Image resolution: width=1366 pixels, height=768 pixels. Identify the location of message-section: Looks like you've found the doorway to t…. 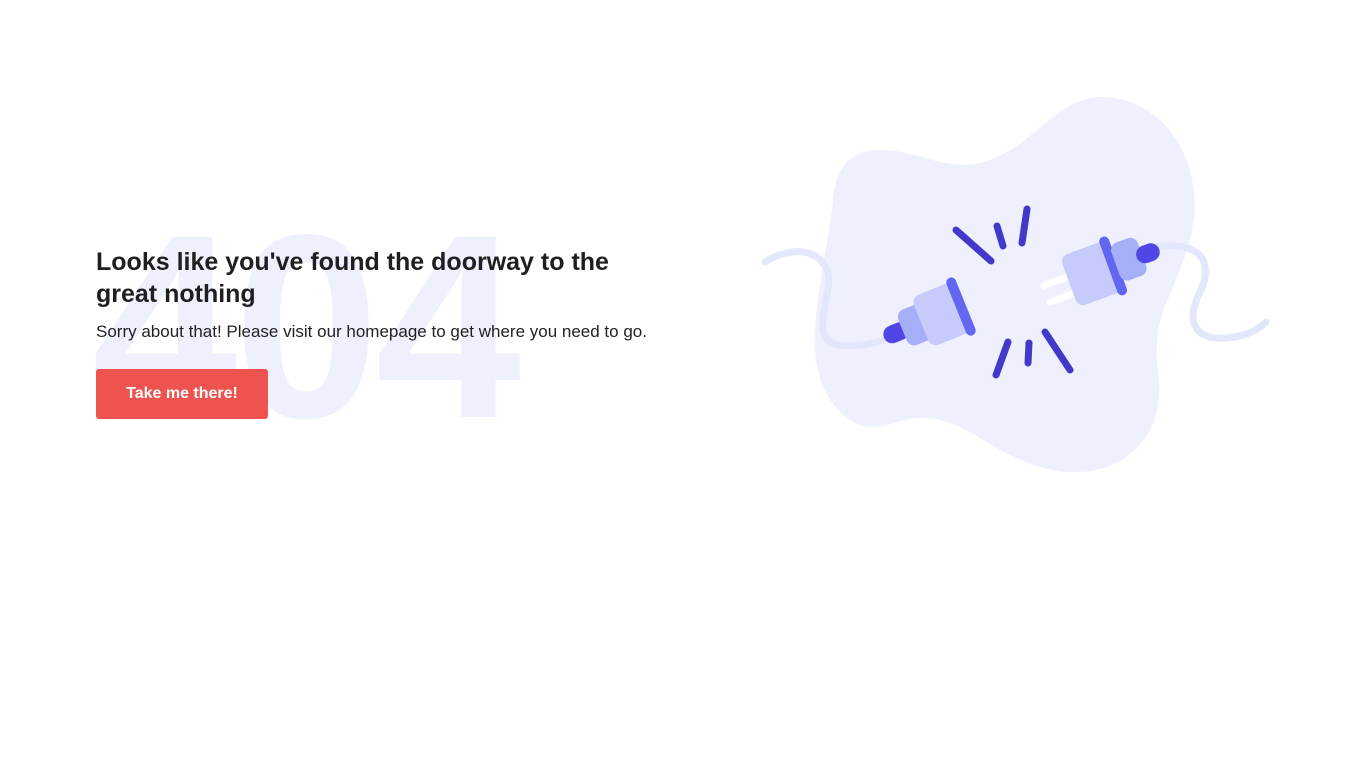
(376, 332).